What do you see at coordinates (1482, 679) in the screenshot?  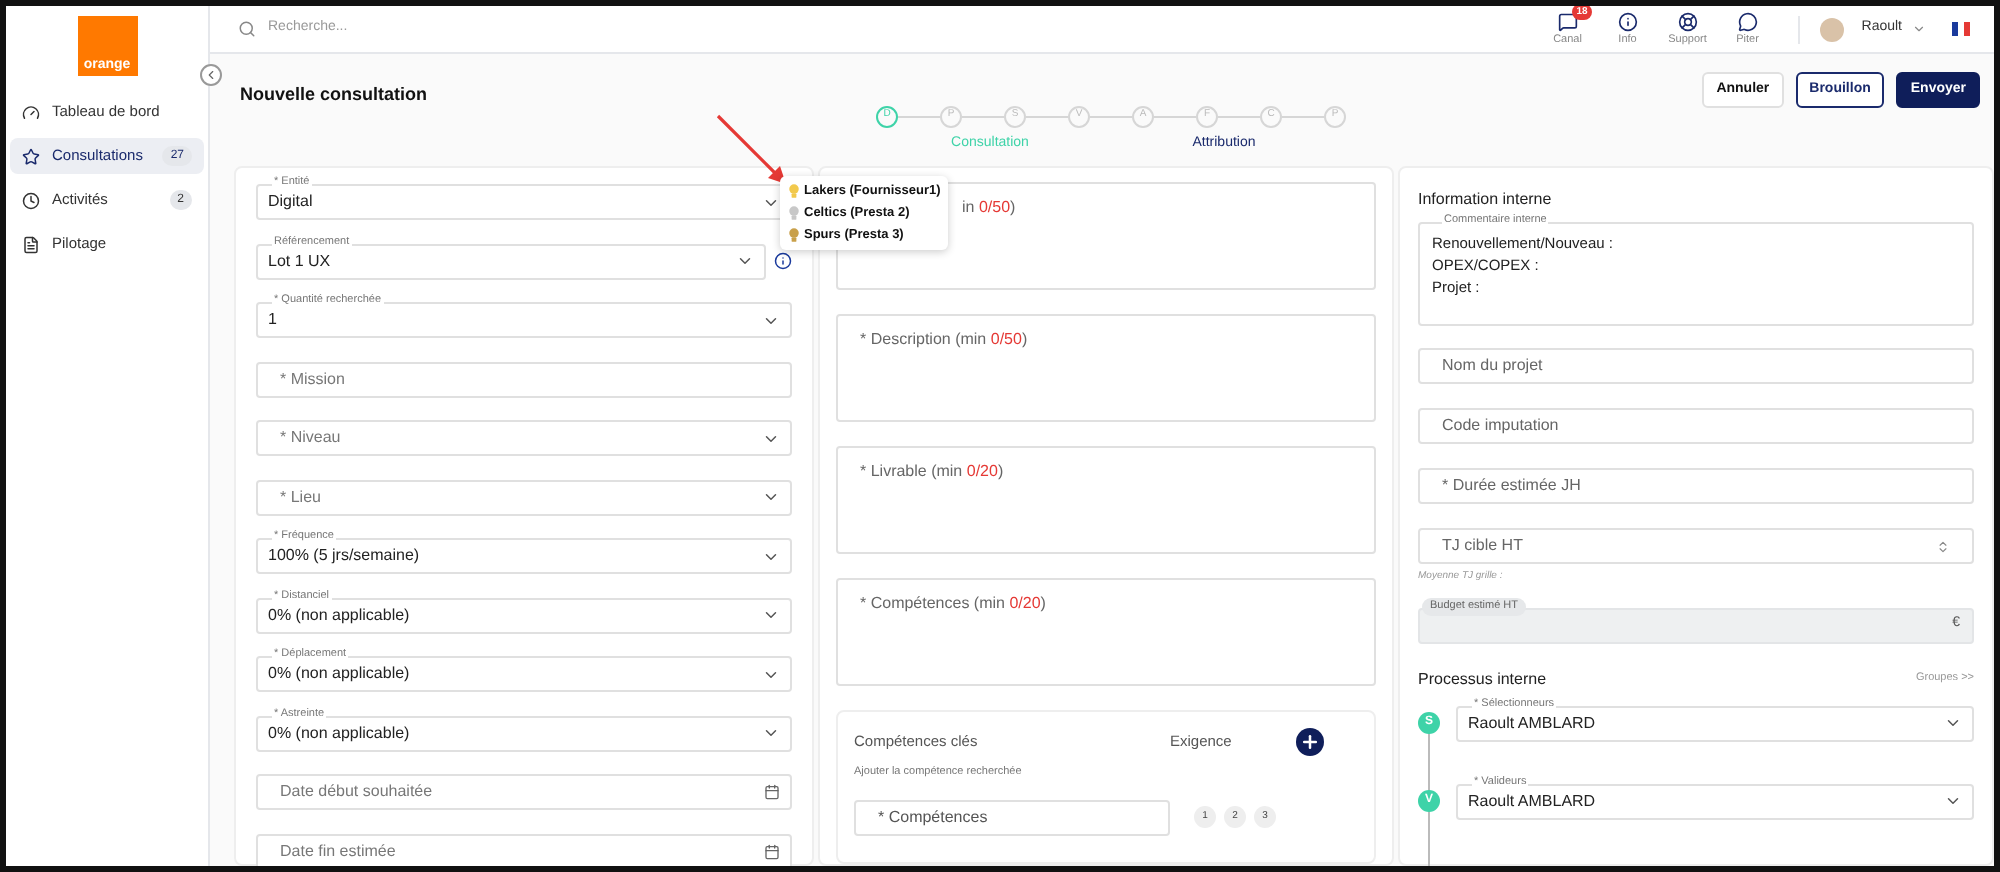 I see `section-title: Processus interne` at bounding box center [1482, 679].